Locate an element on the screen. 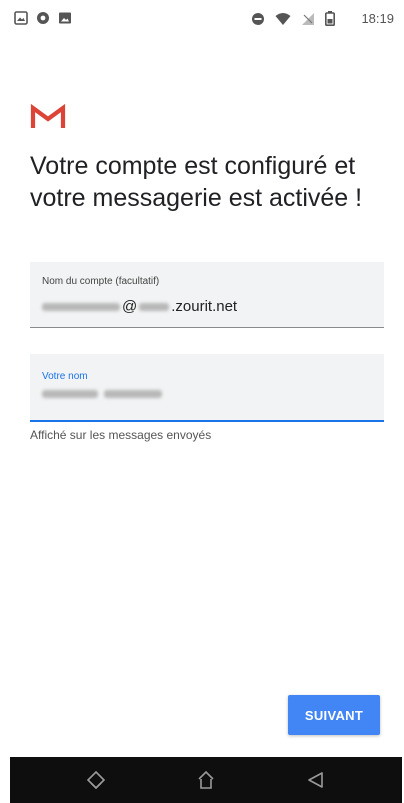 The height and width of the screenshot is (803, 404). home-icon is located at coordinates (206, 780).